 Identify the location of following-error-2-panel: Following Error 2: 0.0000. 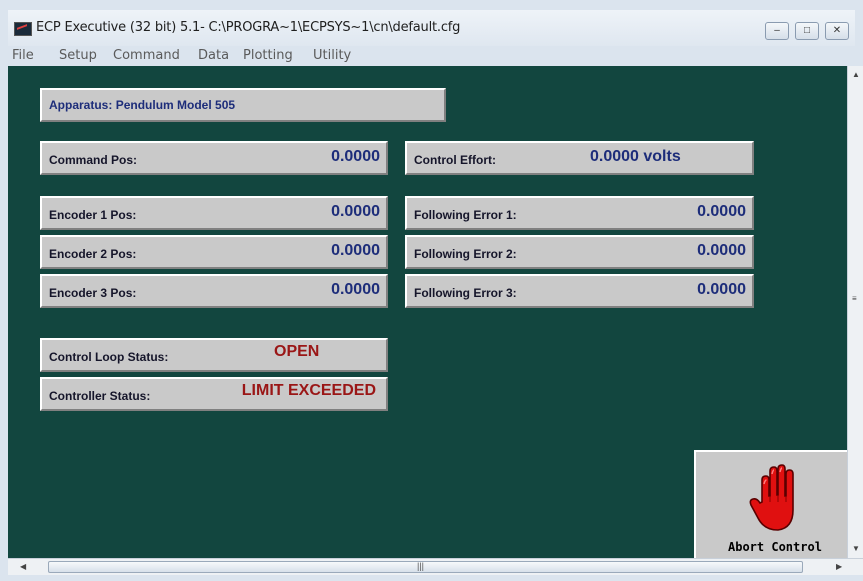
(579, 252).